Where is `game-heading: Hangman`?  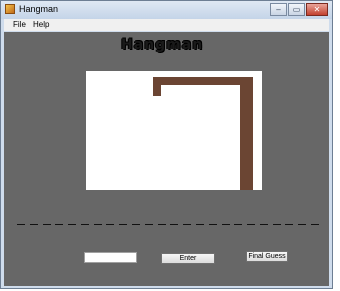
game-heading: Hangman is located at coordinates (162, 45).